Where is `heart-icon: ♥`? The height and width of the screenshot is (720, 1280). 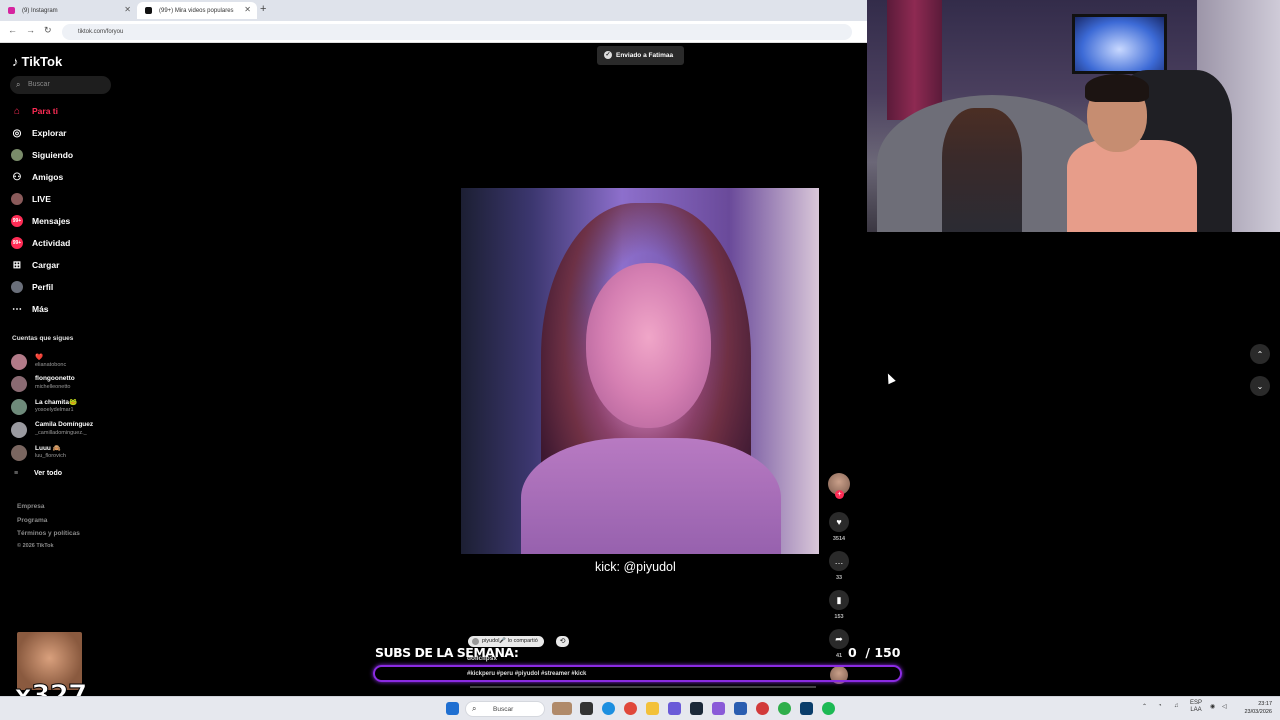
heart-icon: ♥ is located at coordinates (839, 522).